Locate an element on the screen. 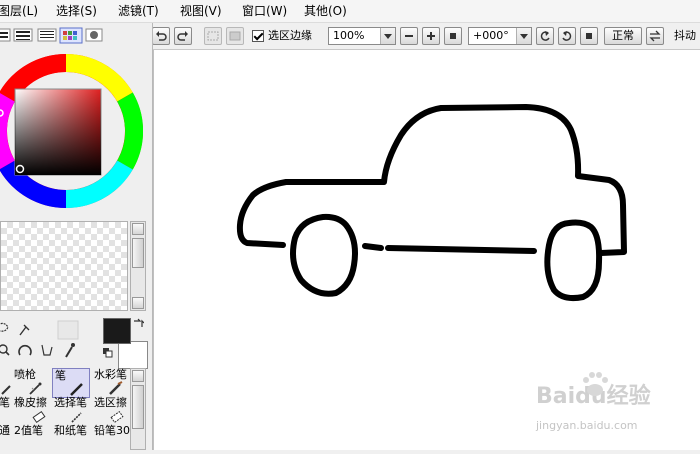  menu-view: 视图(V) is located at coordinates (201, 11).